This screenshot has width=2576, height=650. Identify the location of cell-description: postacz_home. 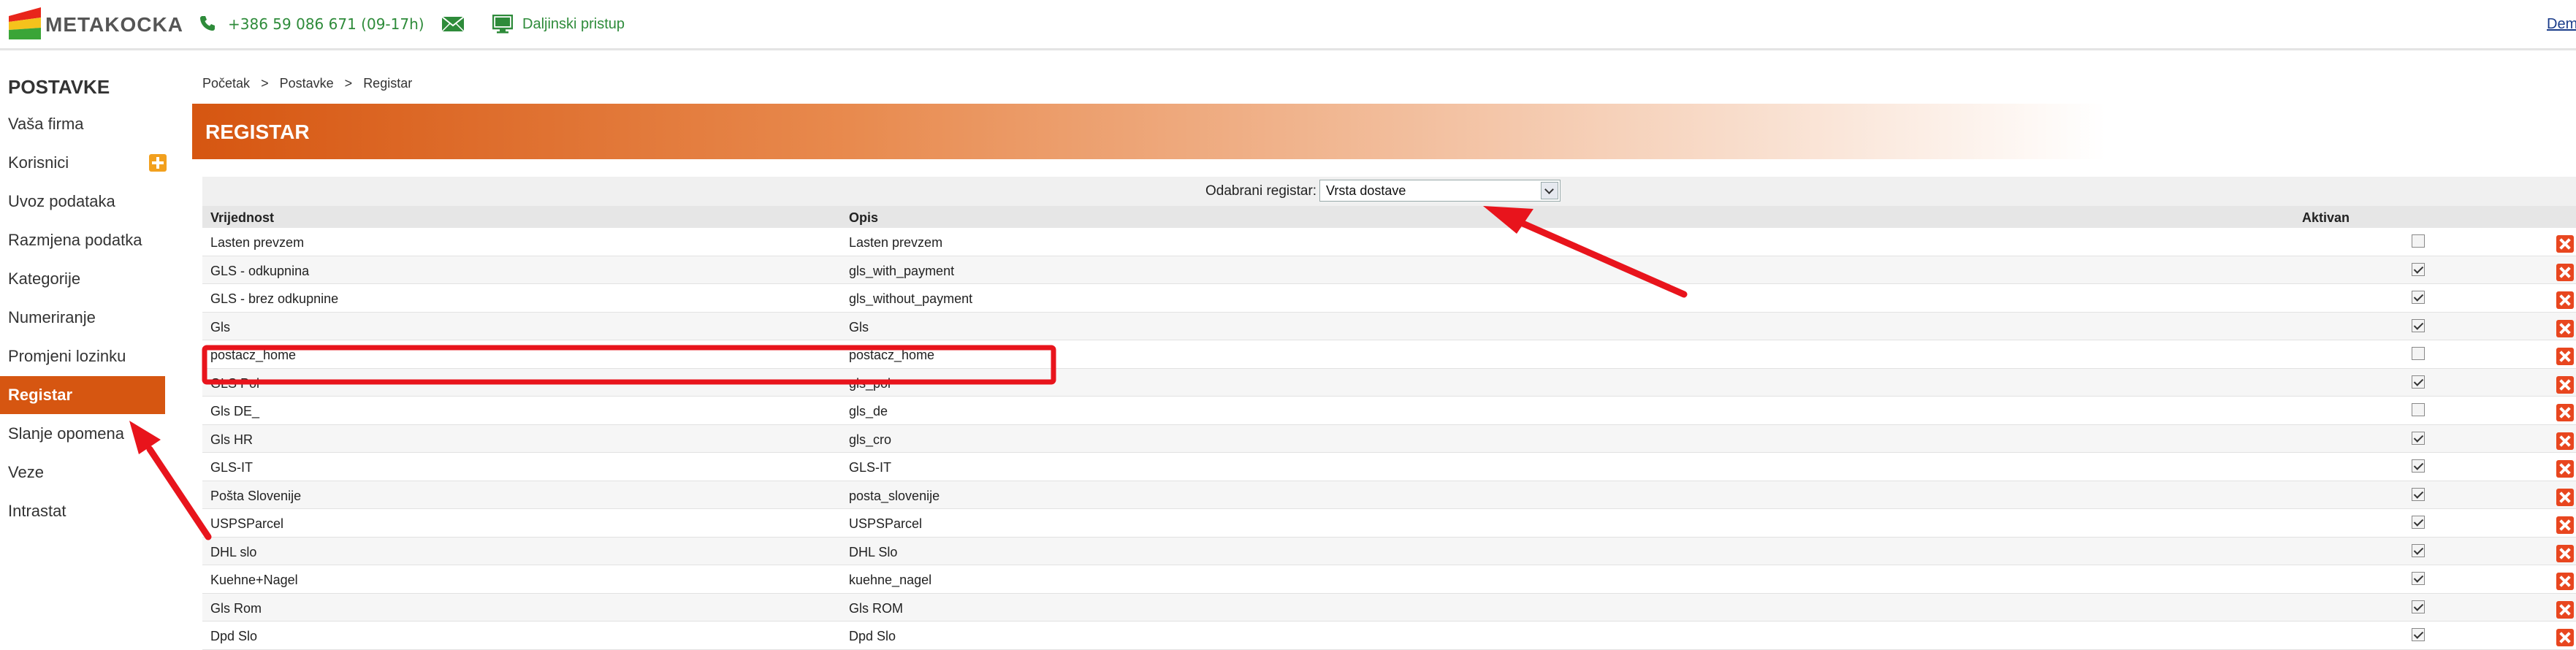
(891, 355).